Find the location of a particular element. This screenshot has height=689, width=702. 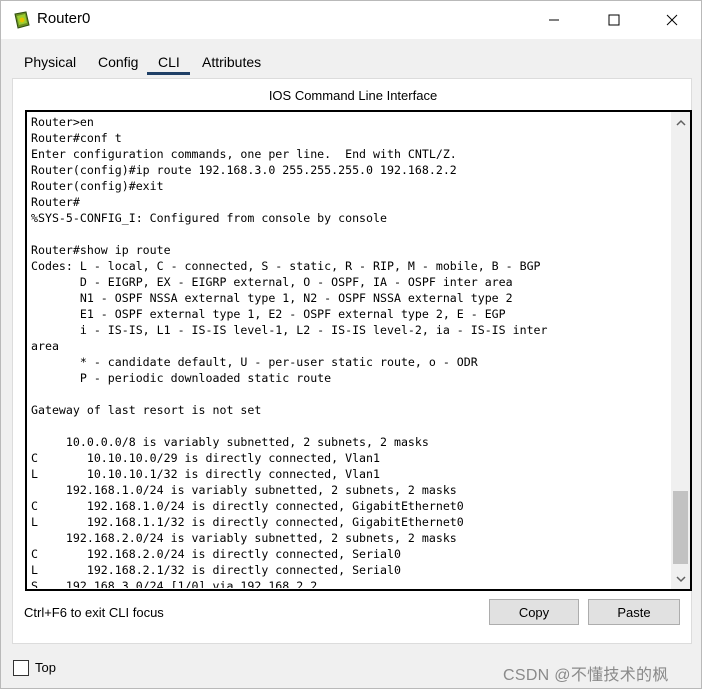

close-button is located at coordinates (672, 20).